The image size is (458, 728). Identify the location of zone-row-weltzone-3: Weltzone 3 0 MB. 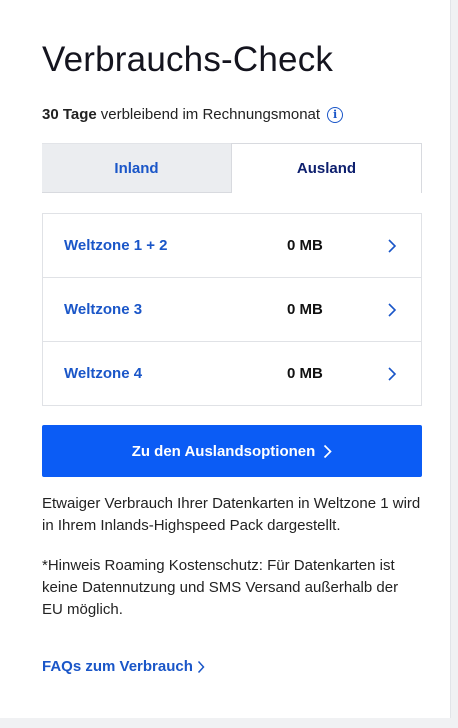
(232, 310).